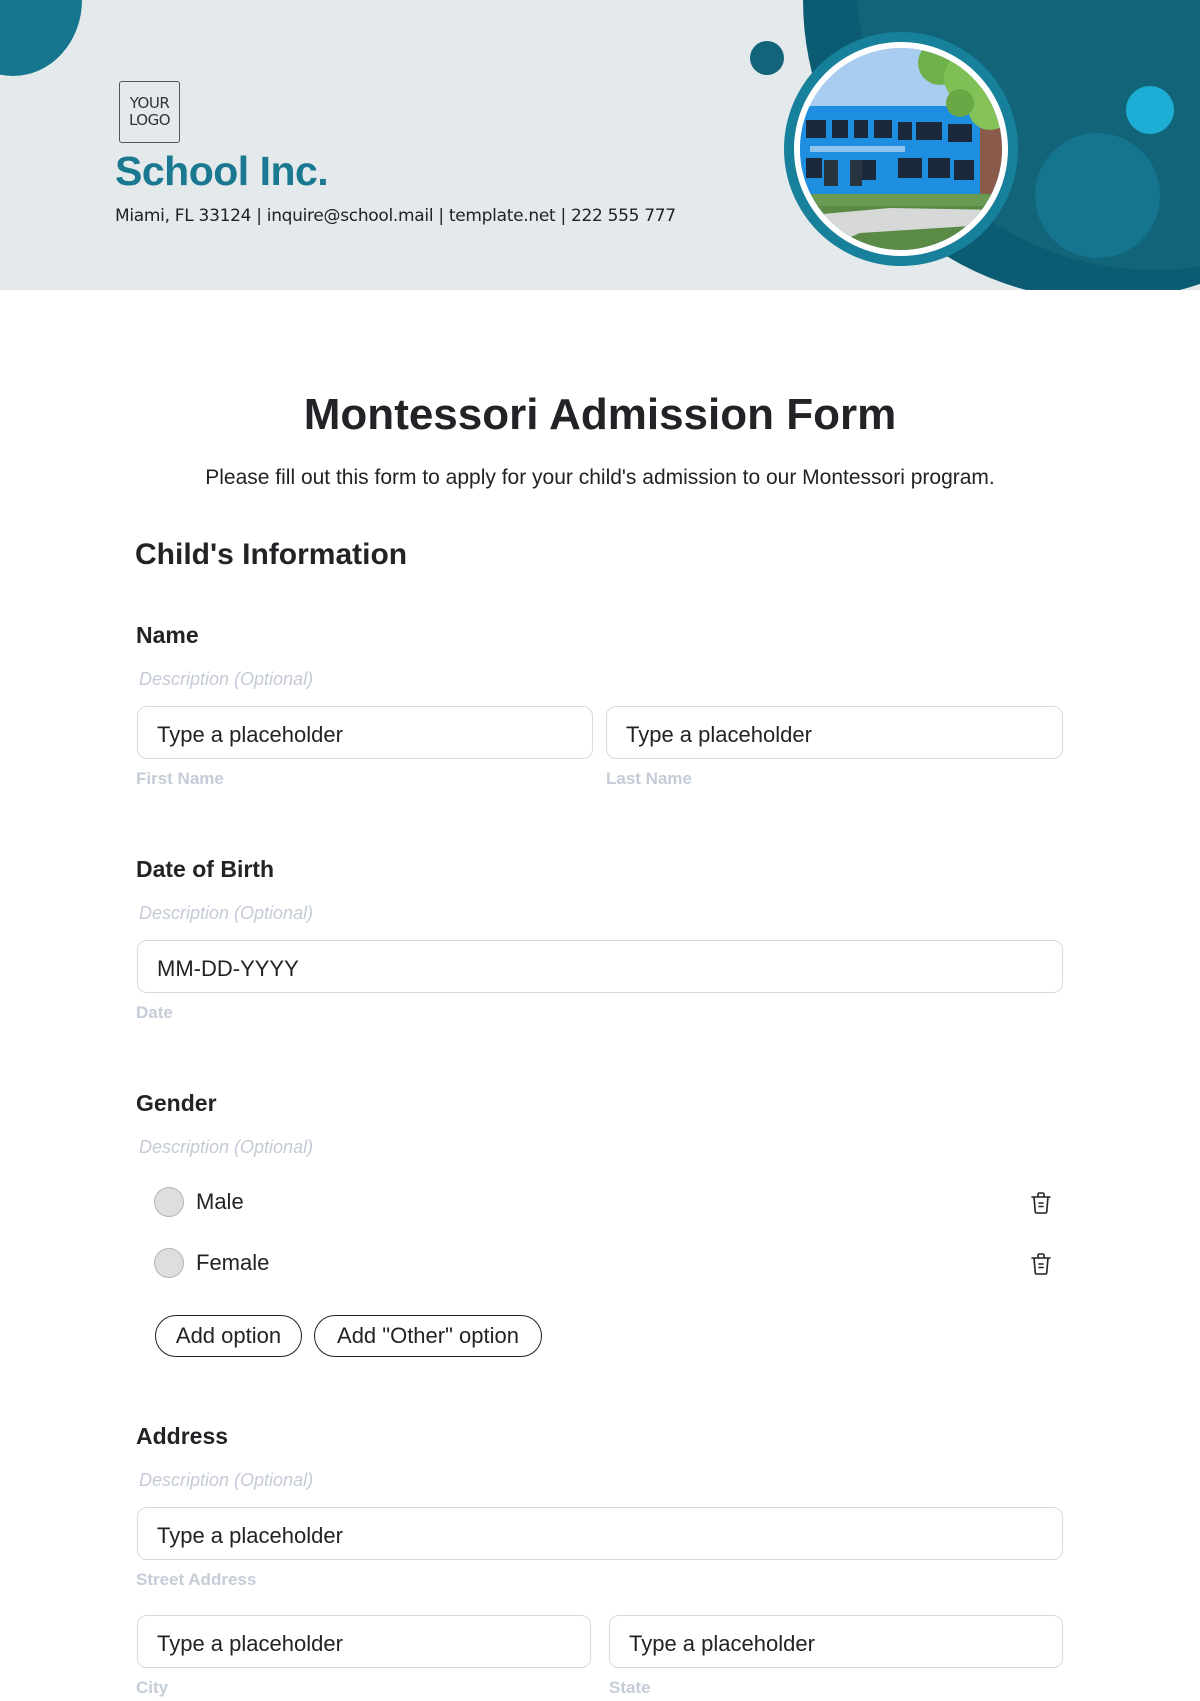 The width and height of the screenshot is (1200, 1701). What do you see at coordinates (180, 778) in the screenshot?
I see `first-name-sublabel: First Name` at bounding box center [180, 778].